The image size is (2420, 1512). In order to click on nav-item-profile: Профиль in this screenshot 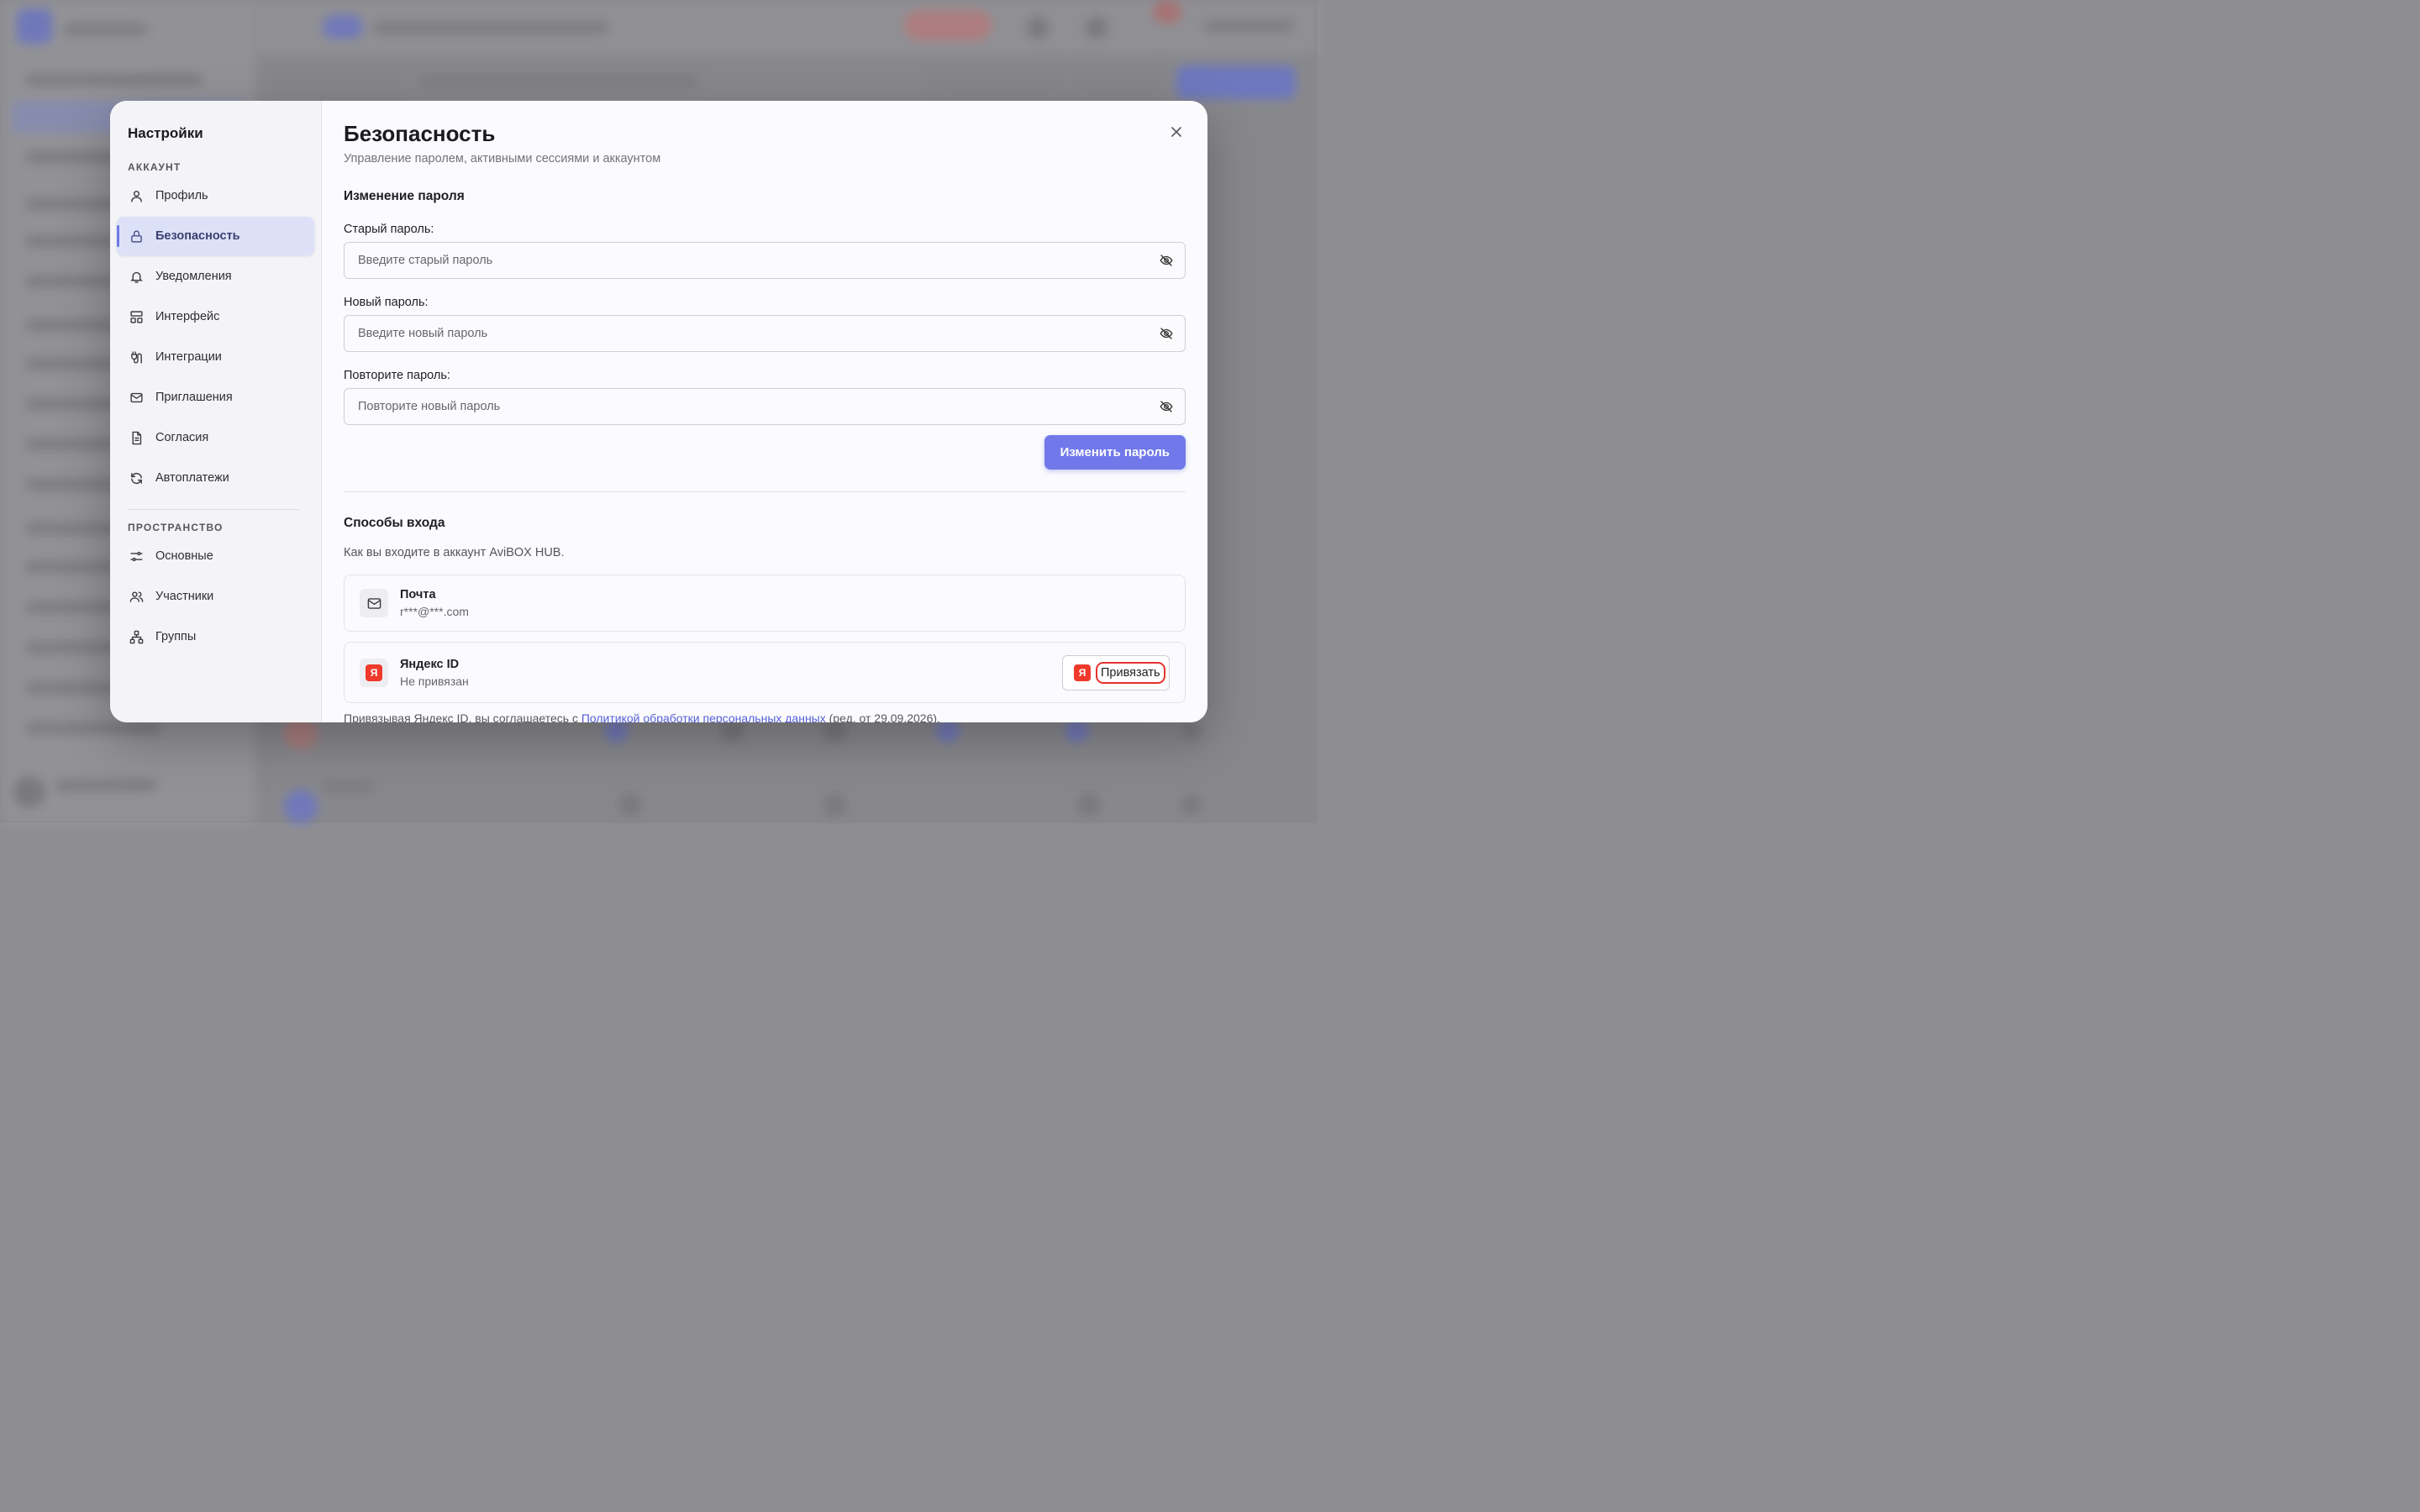, I will do `click(216, 195)`.